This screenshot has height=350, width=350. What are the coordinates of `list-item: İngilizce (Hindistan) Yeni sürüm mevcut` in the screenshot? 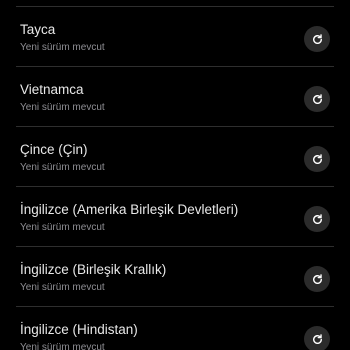 It's located at (175, 328).